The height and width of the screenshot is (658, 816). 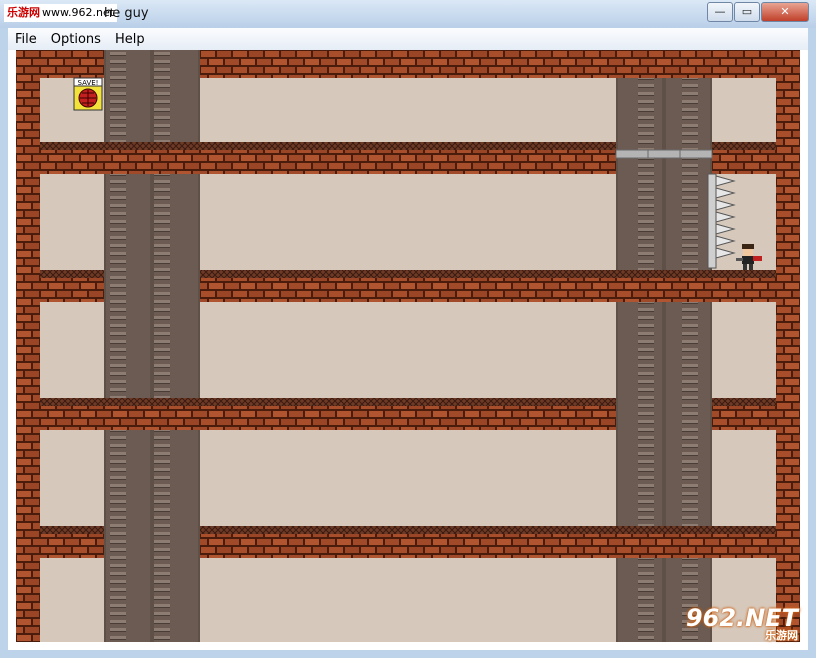 What do you see at coordinates (26, 39) in the screenshot?
I see `menu-file: File` at bounding box center [26, 39].